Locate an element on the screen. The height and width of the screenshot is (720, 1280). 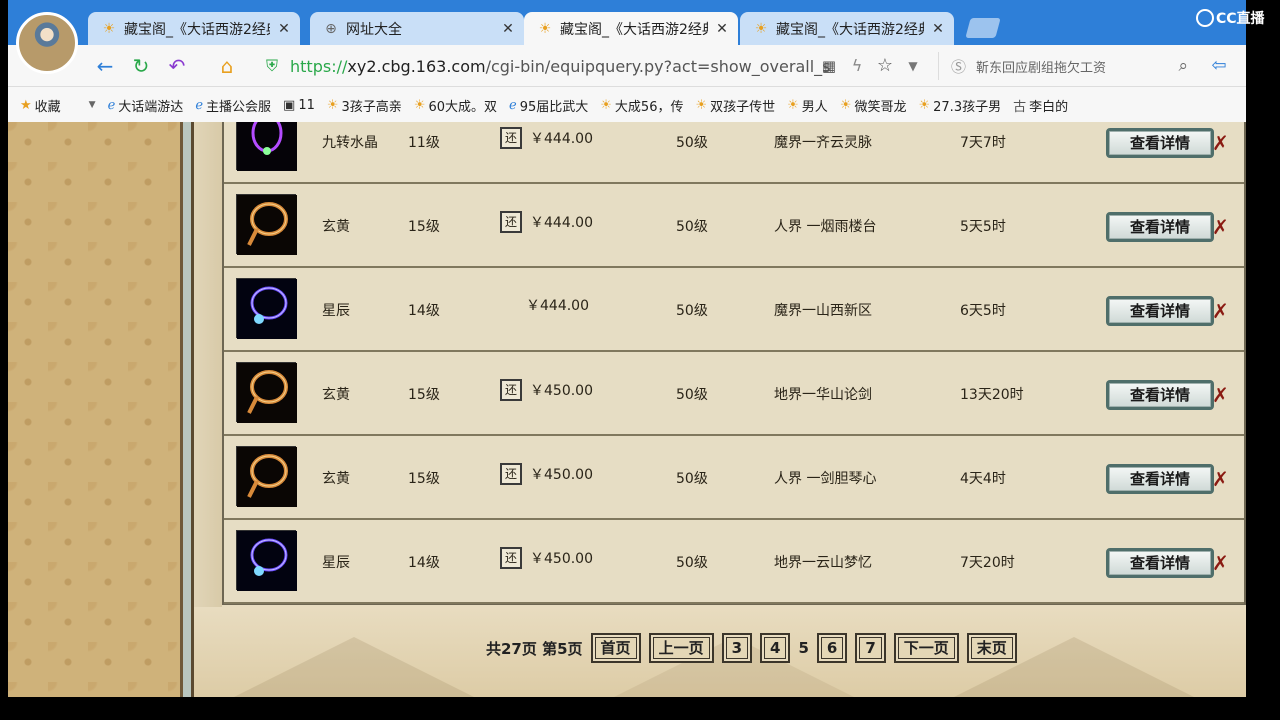
tab-1: ☀ 藏宝阁_《大话西游2经典 ✕ is located at coordinates (194, 28).